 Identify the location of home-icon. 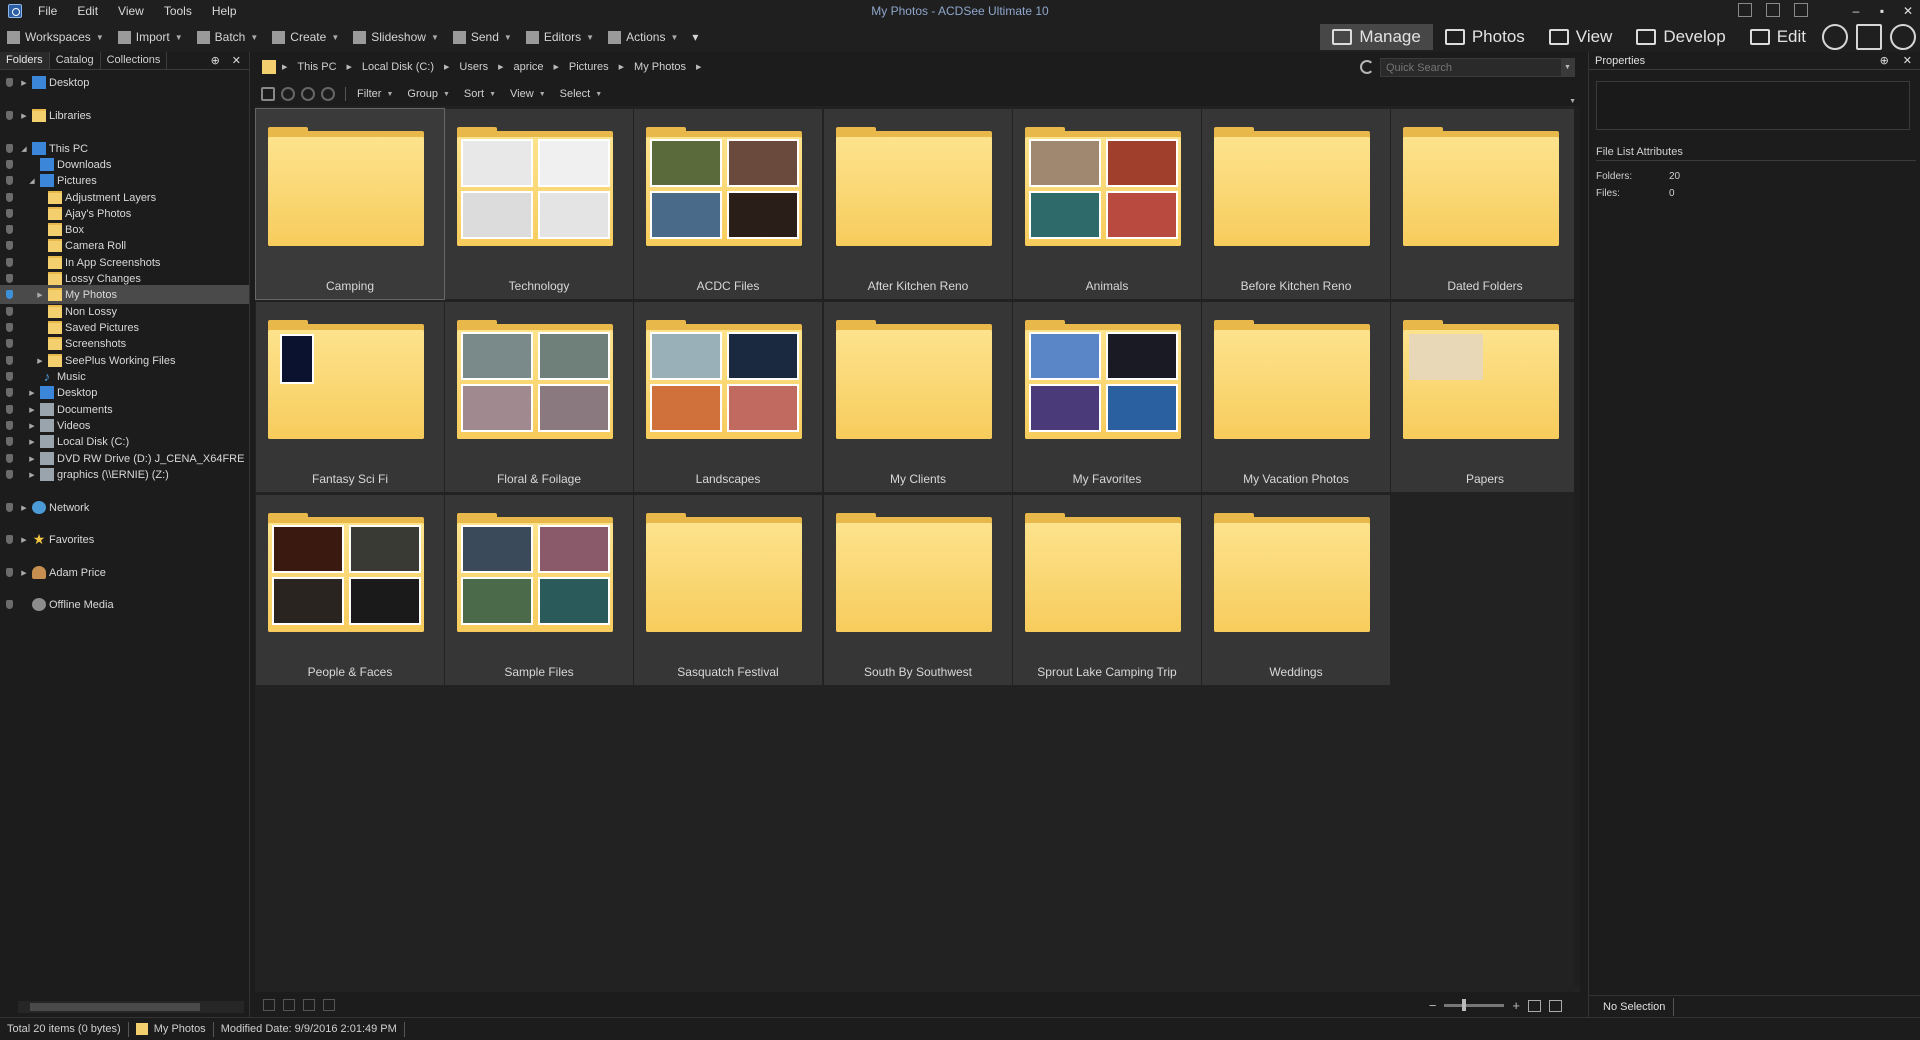
(268, 94).